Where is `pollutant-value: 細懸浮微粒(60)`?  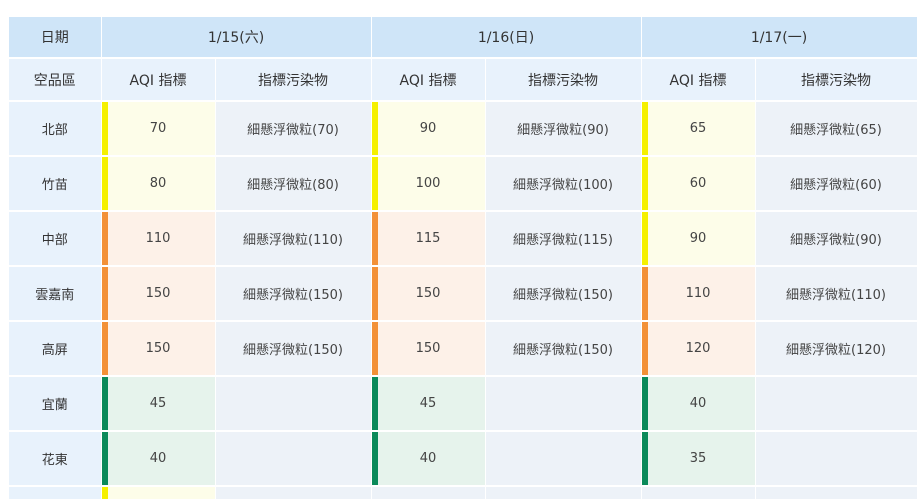
pollutant-value: 細懸浮微粒(60) is located at coordinates (836, 184).